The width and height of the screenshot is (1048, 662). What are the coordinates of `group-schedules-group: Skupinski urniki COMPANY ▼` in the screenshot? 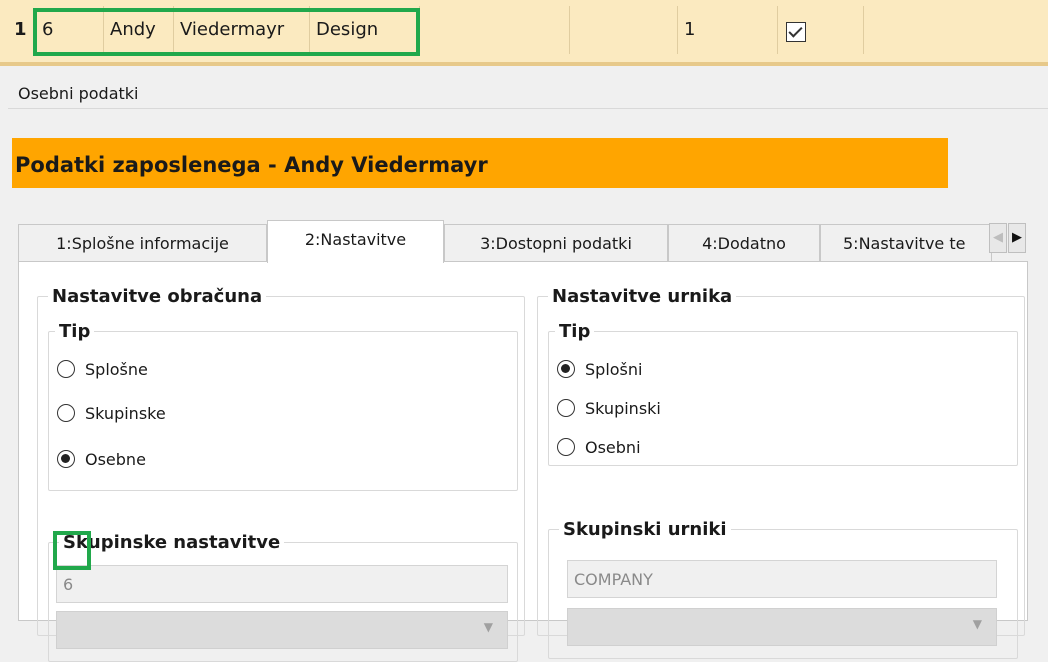 It's located at (783, 589).